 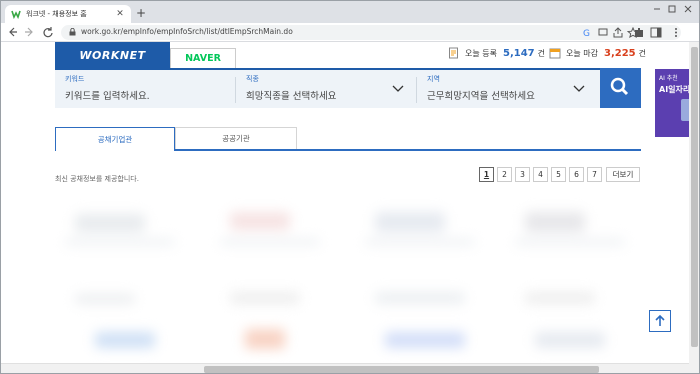 I want to click on extensions-icon, so click(x=639, y=32).